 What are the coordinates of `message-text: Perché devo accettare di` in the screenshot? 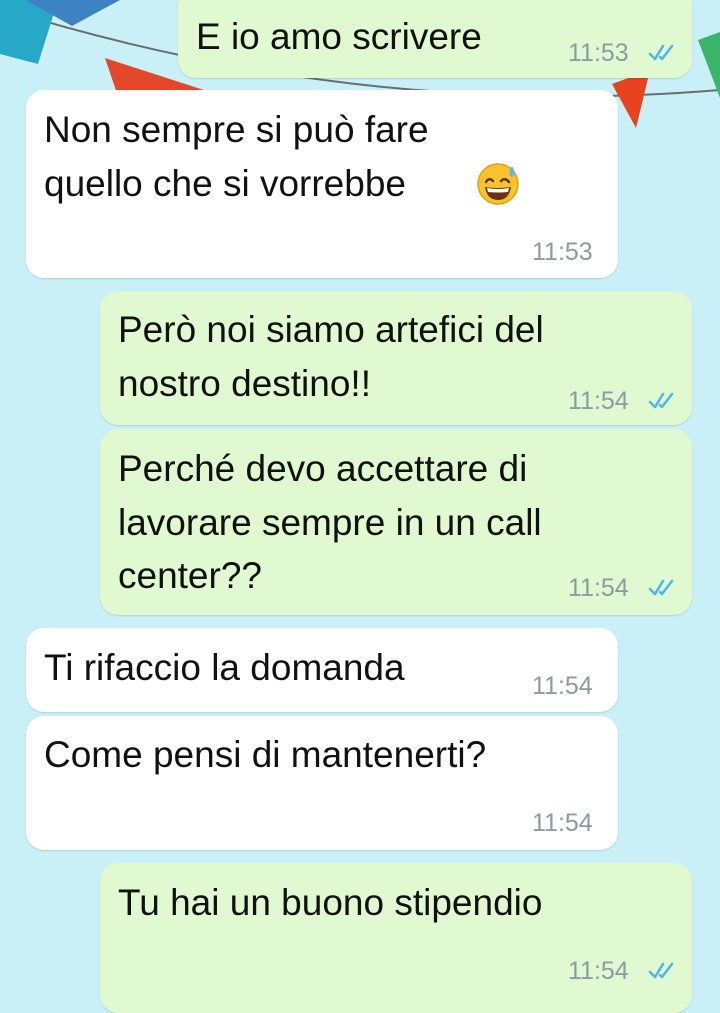 It's located at (323, 468).